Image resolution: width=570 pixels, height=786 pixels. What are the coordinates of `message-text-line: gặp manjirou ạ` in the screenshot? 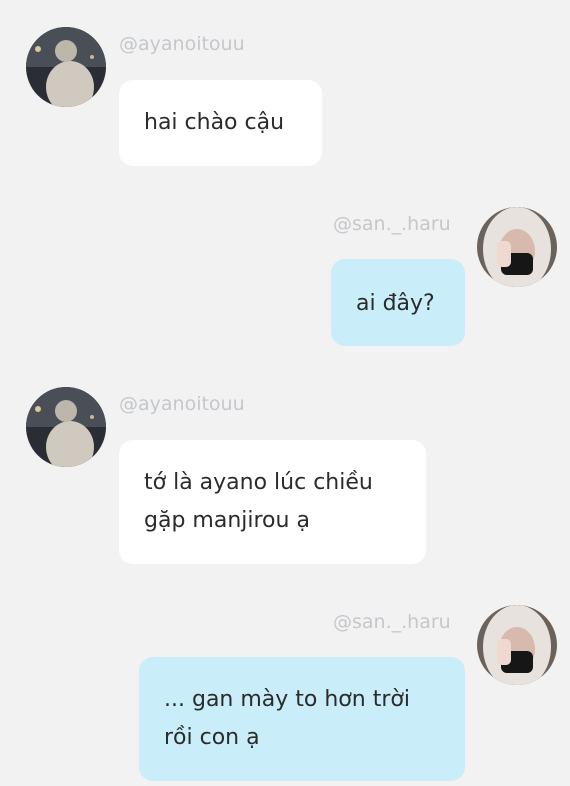 It's located at (227, 520).